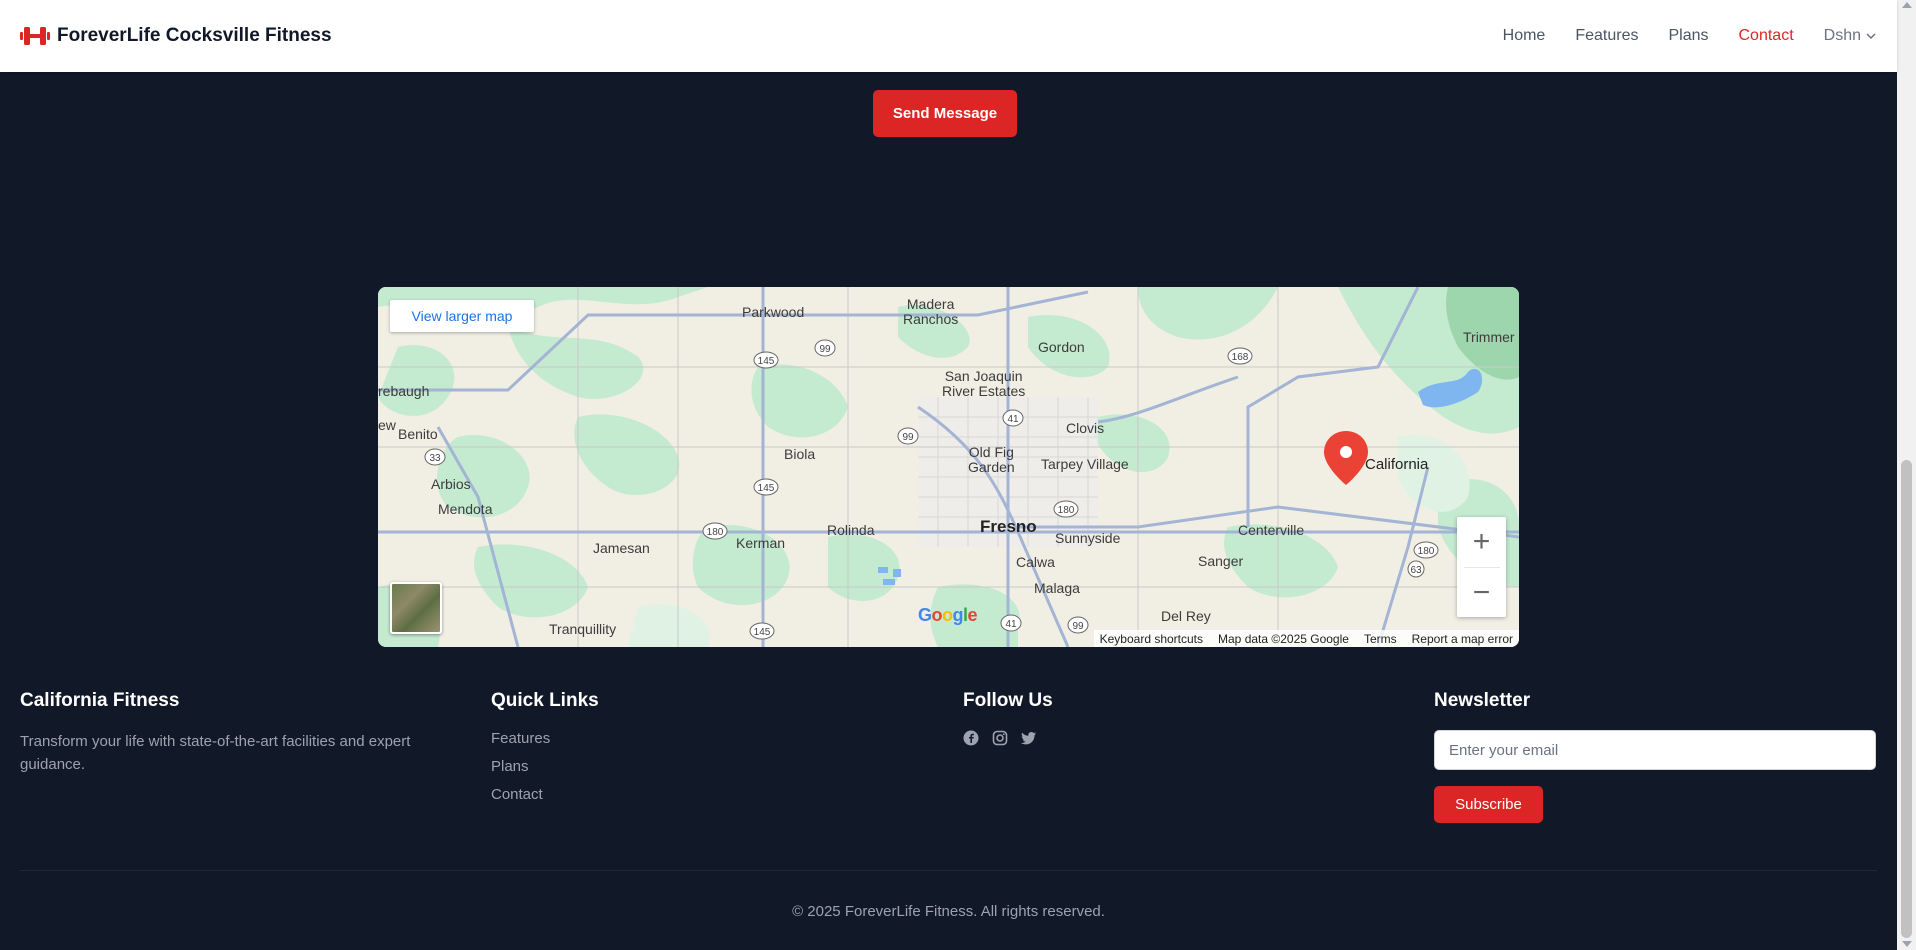 The width and height of the screenshot is (1916, 950). Describe the element at coordinates (1655, 750) in the screenshot. I see `newsletter-email-input` at that location.